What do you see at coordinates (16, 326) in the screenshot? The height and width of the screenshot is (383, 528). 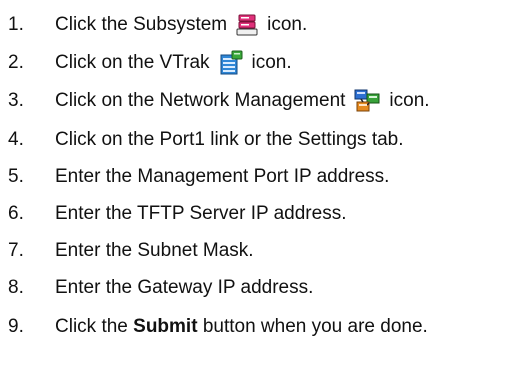 I see `step-number: 9.` at bounding box center [16, 326].